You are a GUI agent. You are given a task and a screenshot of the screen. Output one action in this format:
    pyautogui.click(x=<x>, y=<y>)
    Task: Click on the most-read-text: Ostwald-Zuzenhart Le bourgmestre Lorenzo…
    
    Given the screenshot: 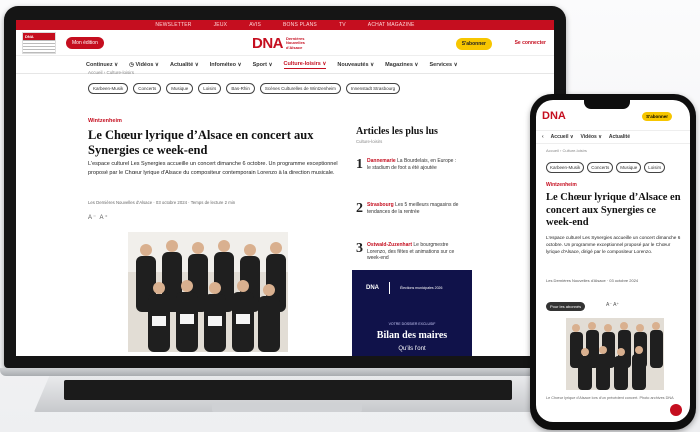 What is the action you would take?
    pyautogui.click(x=413, y=252)
    